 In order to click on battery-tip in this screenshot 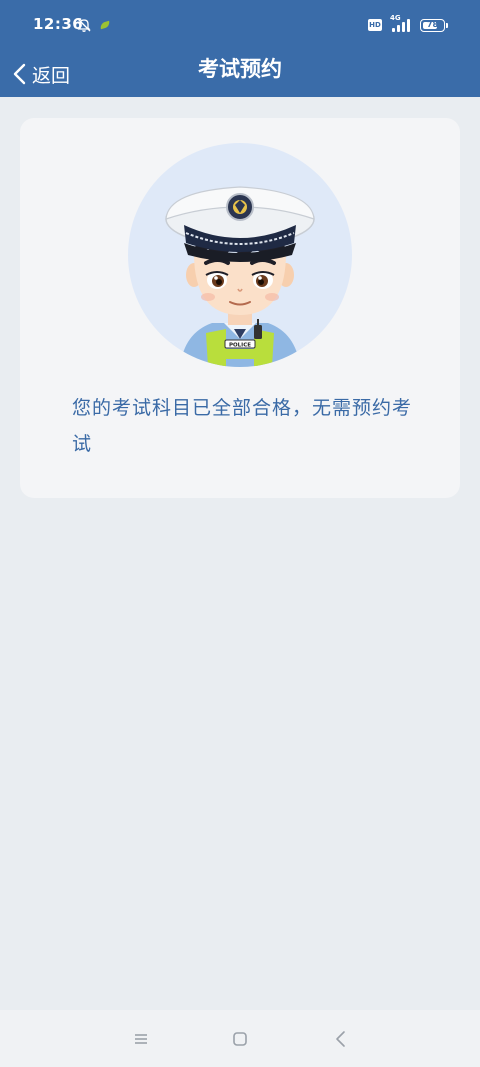, I will do `click(447, 25)`.